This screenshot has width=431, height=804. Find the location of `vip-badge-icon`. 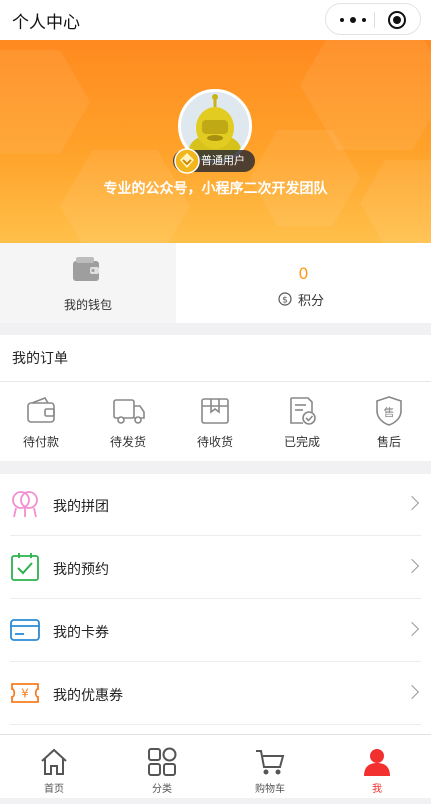

vip-badge-icon is located at coordinates (187, 161).